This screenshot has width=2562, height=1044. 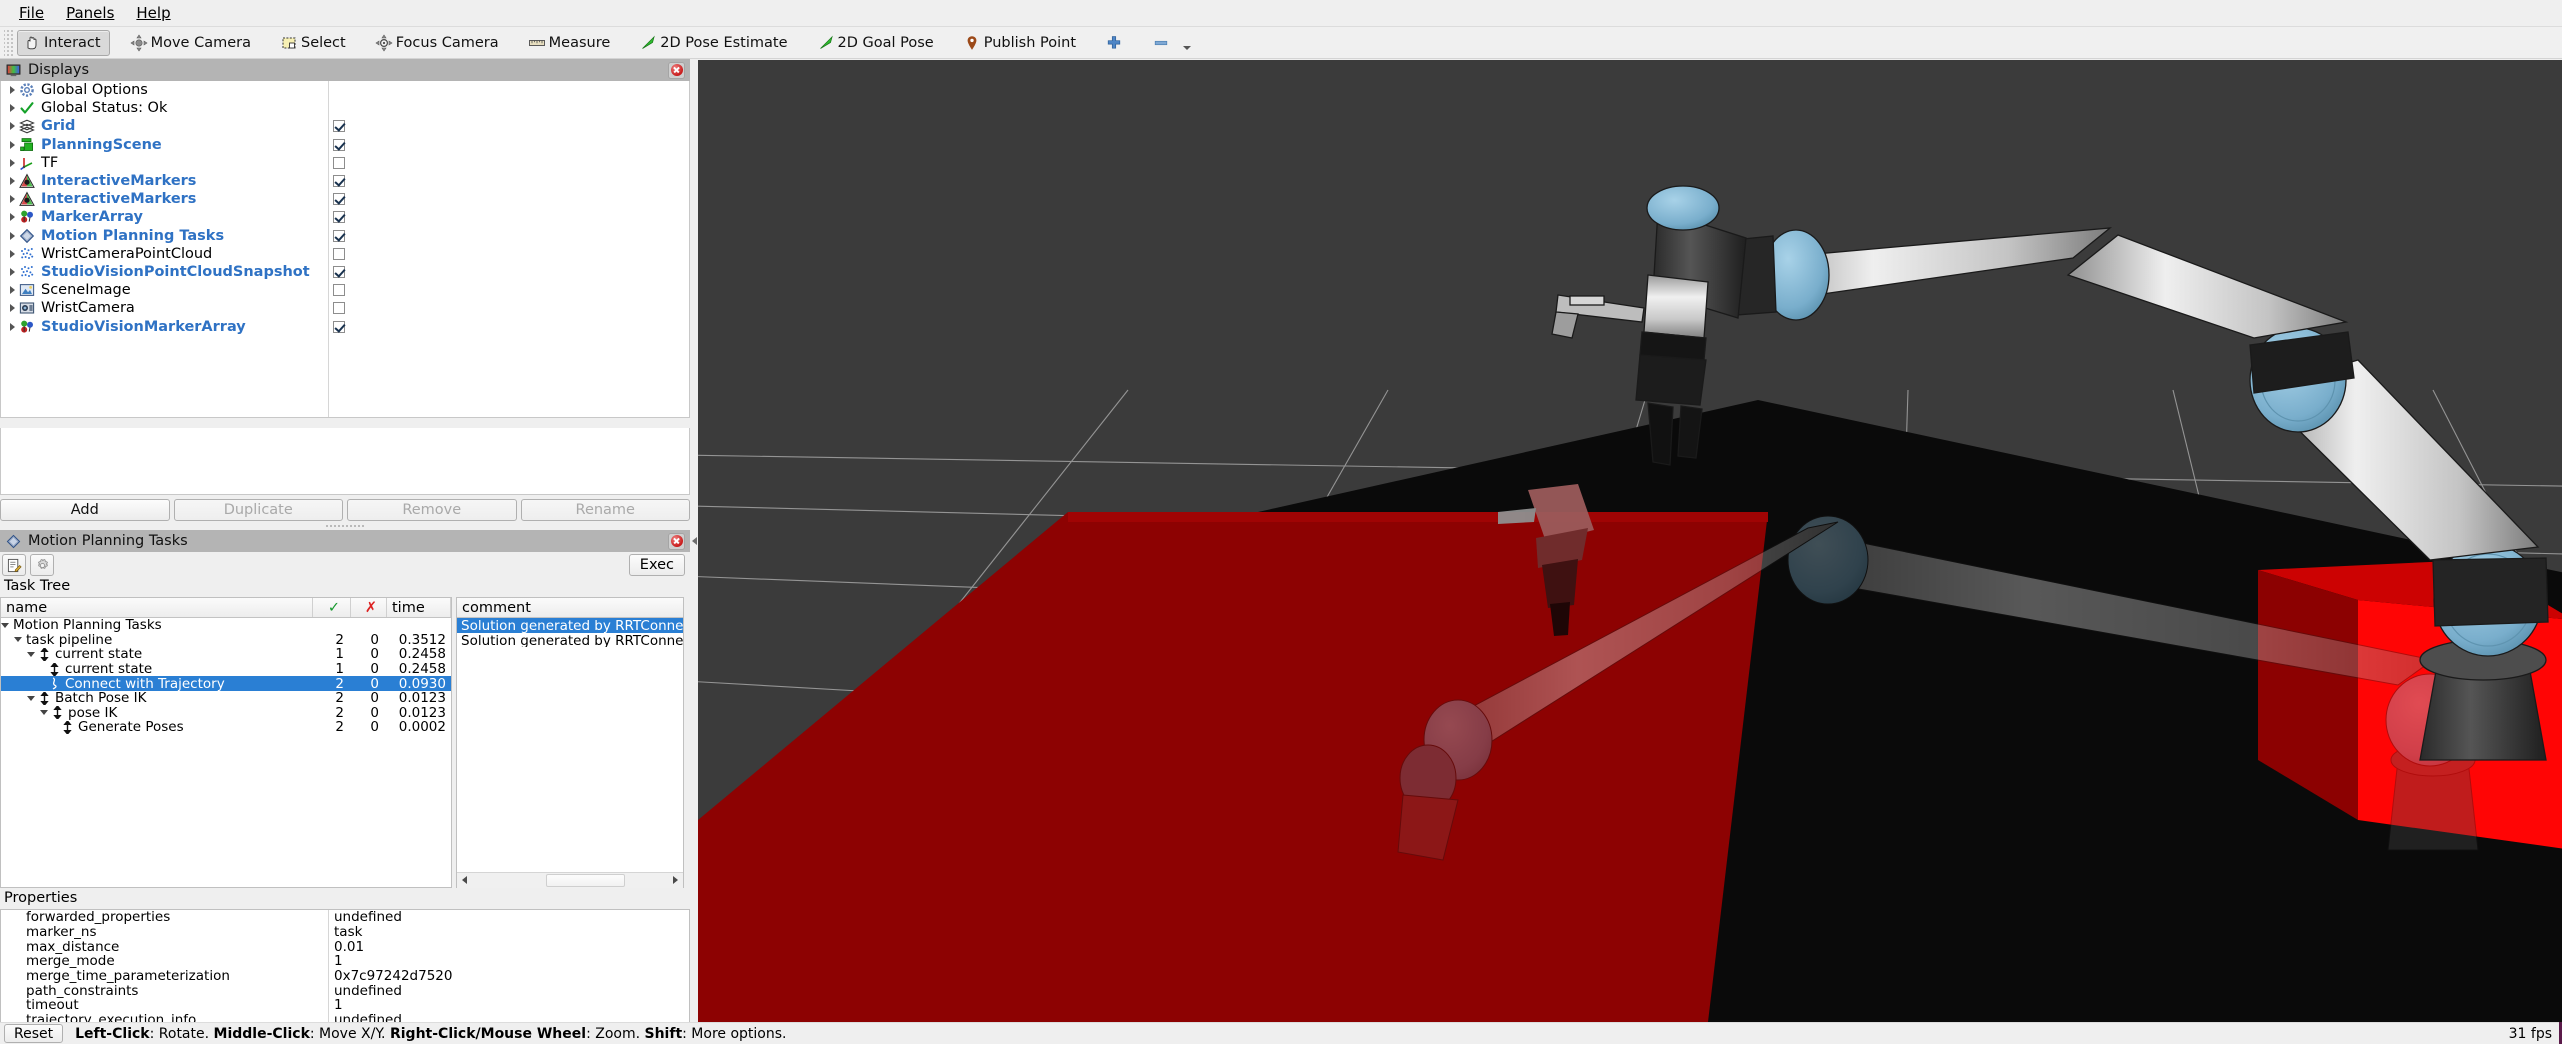 I want to click on property-row: forwarded_properties undefined, so click(x=345, y=917).